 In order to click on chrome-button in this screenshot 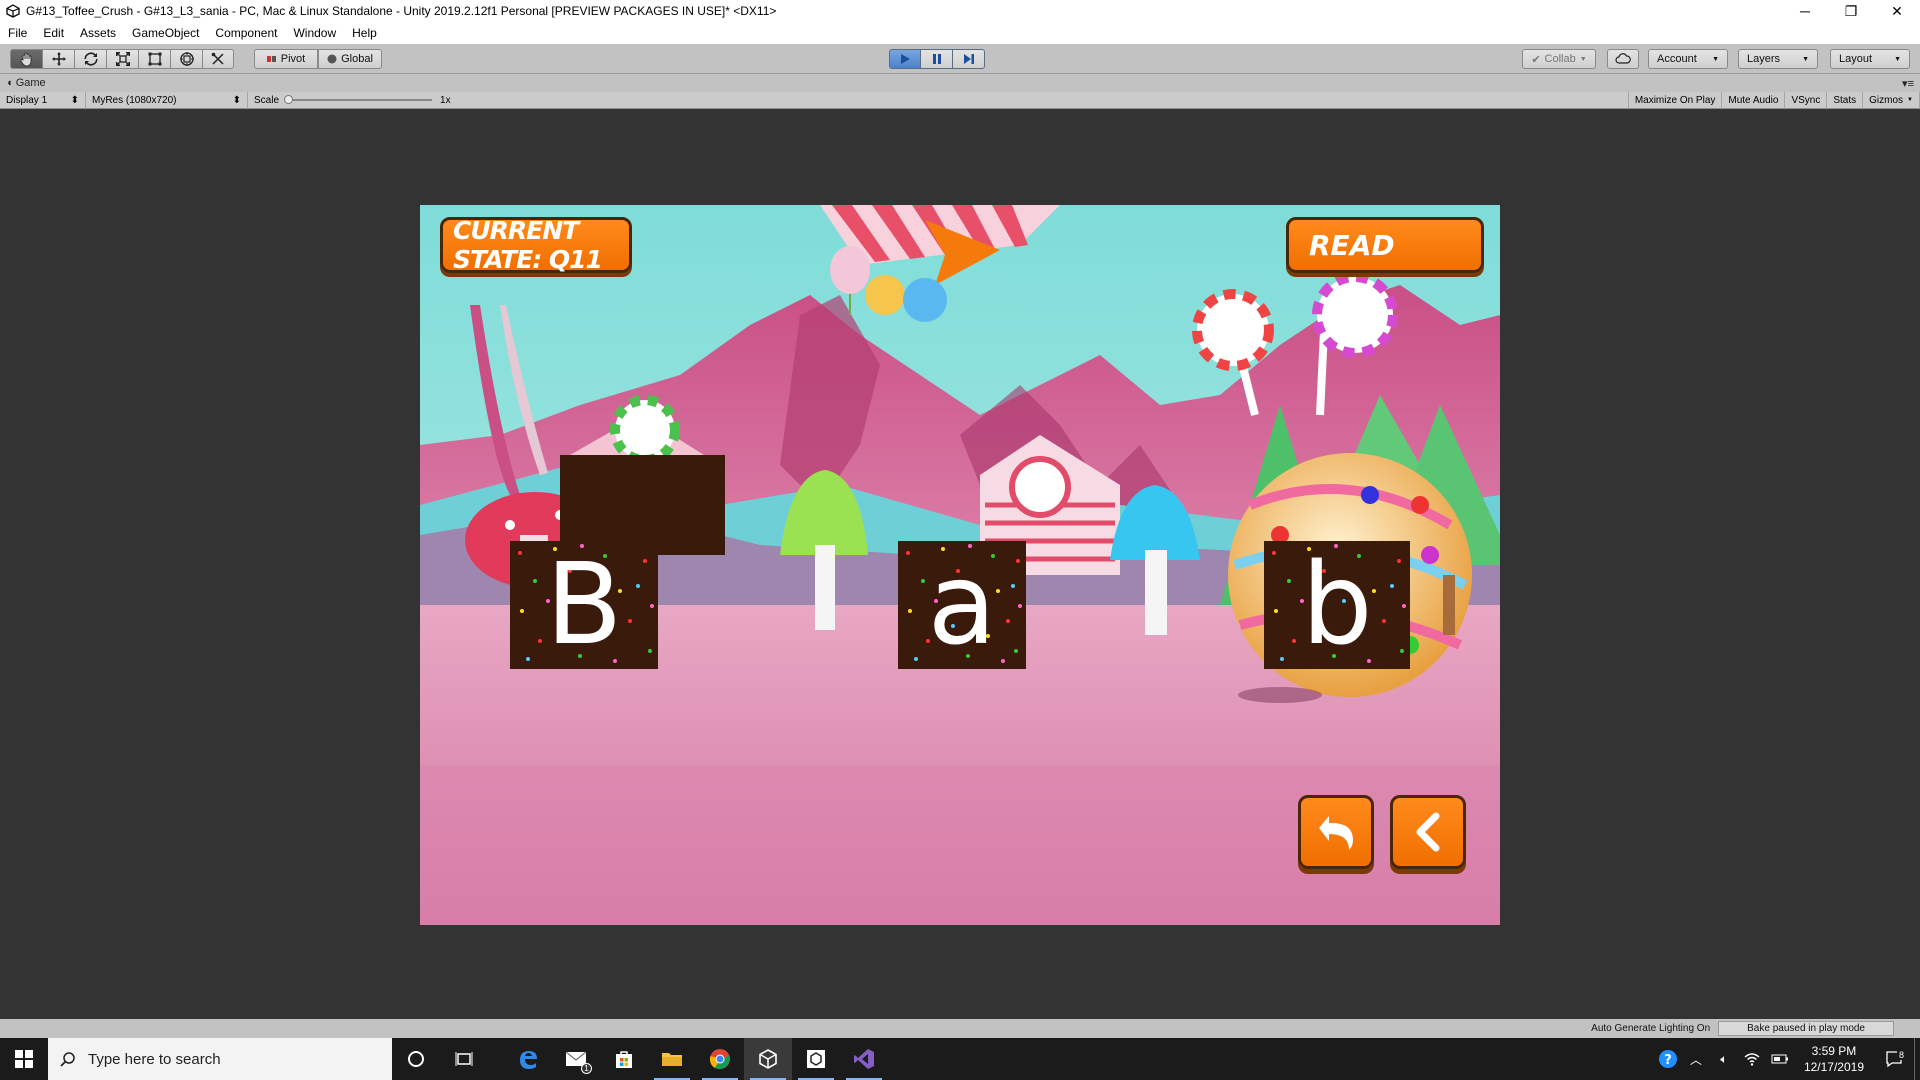, I will do `click(720, 1059)`.